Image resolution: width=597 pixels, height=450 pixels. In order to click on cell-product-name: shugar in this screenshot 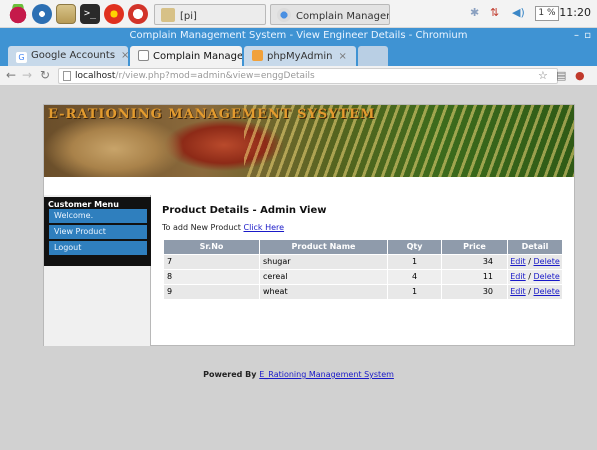, I will do `click(324, 262)`.